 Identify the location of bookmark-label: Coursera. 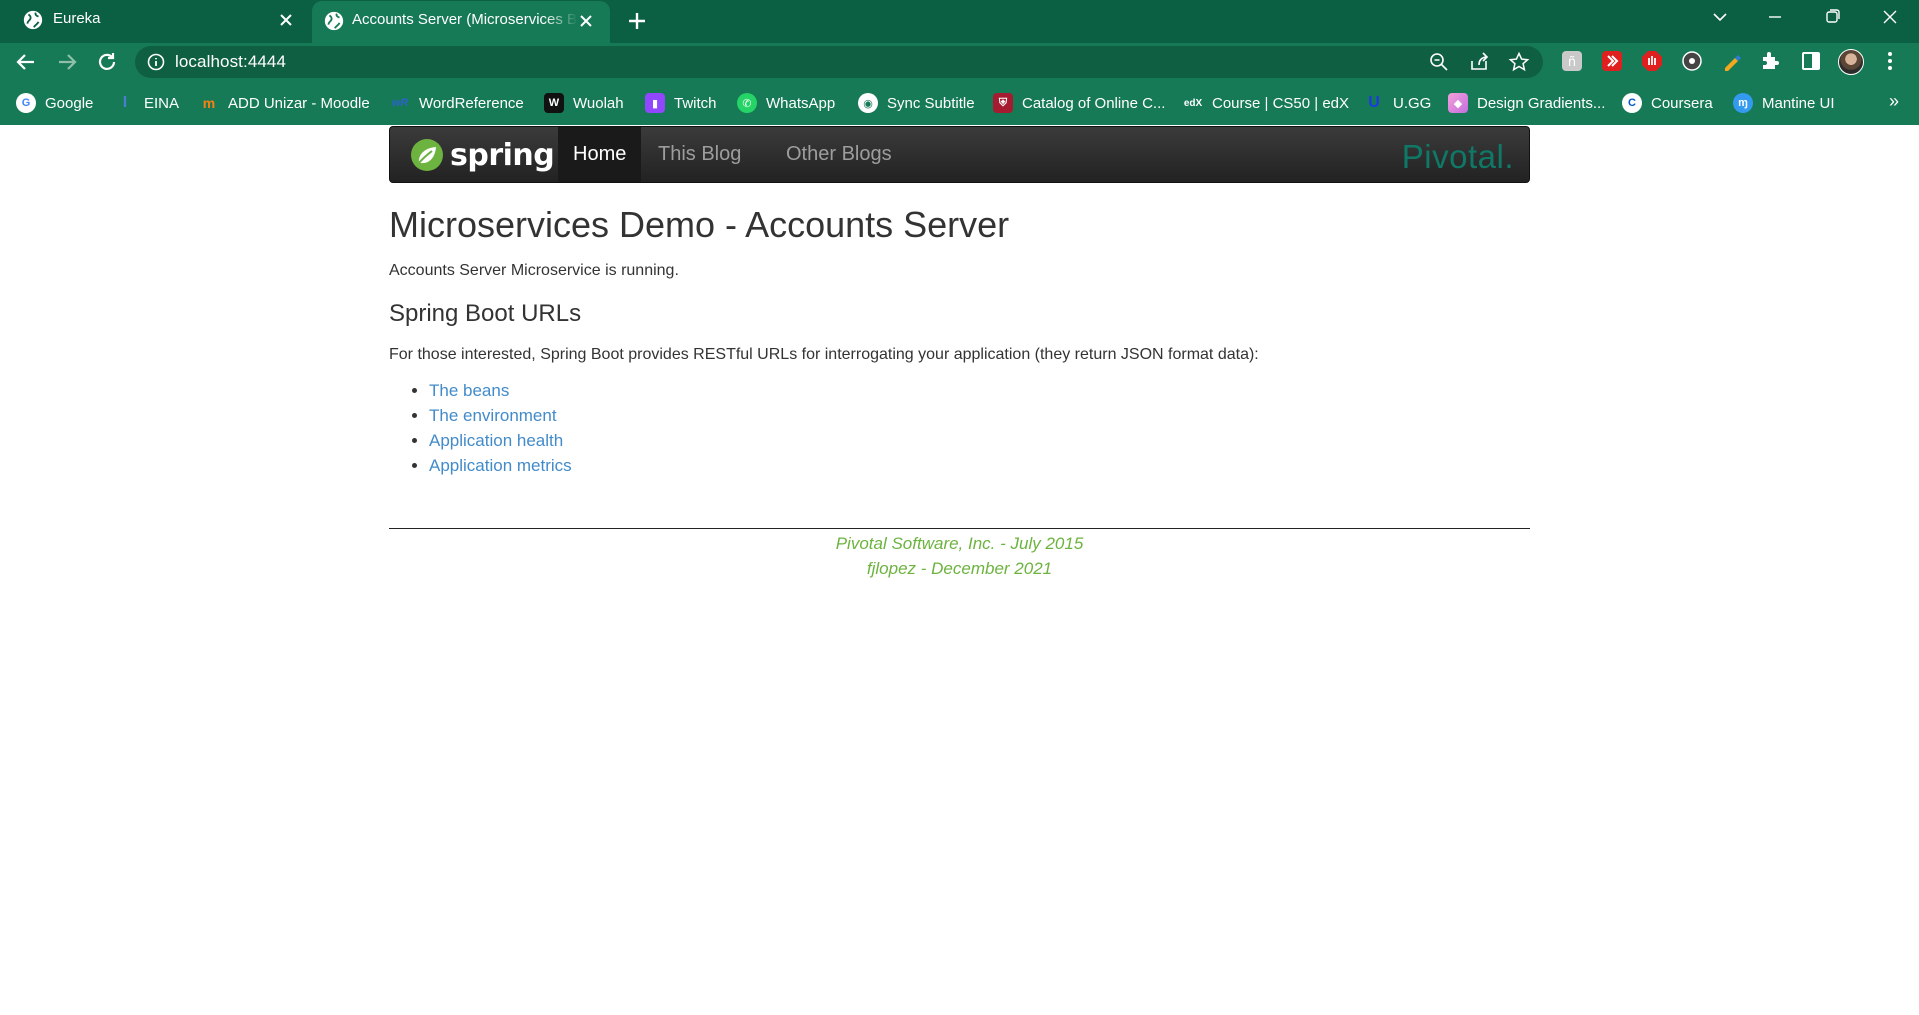
(1682, 103).